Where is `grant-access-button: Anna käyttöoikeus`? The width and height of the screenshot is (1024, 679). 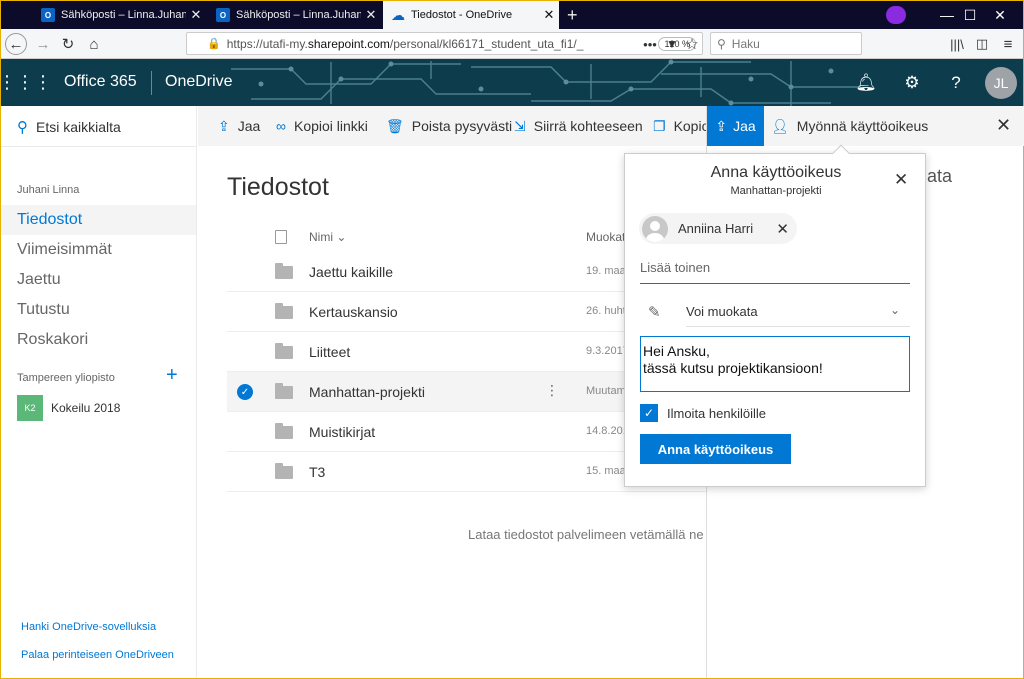
grant-access-button: Anna käyttöoikeus is located at coordinates (715, 449).